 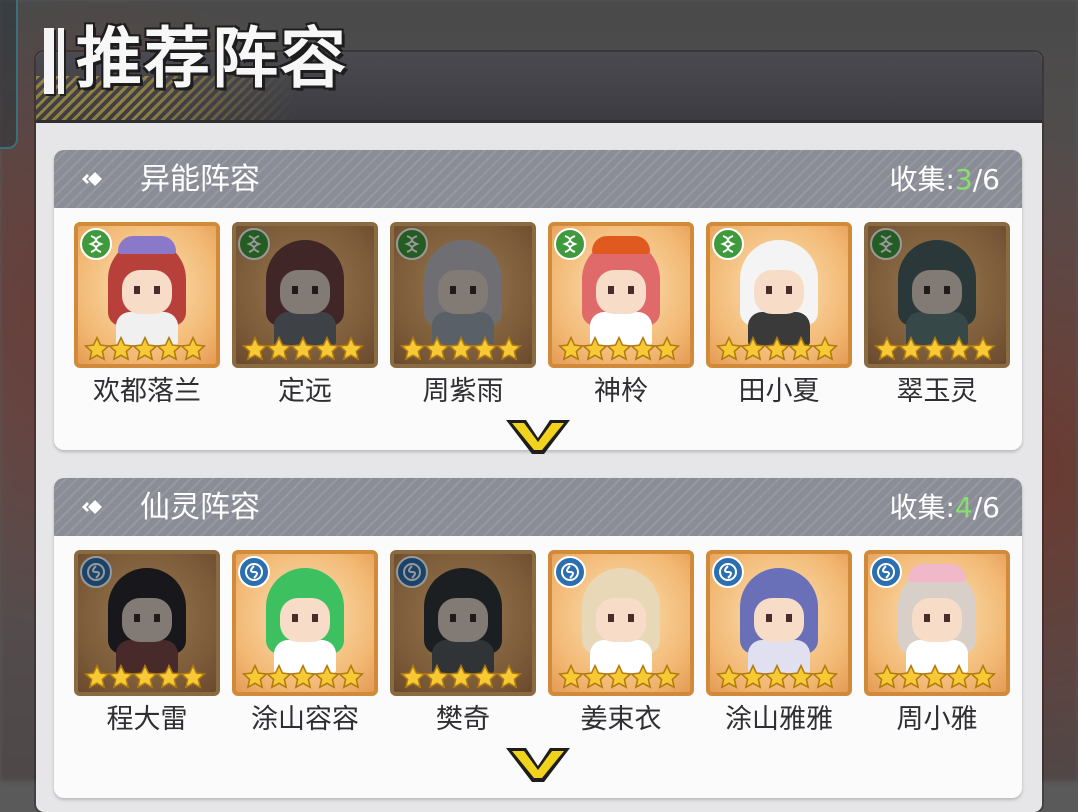 What do you see at coordinates (9, 74) in the screenshot?
I see `side-tab-edge` at bounding box center [9, 74].